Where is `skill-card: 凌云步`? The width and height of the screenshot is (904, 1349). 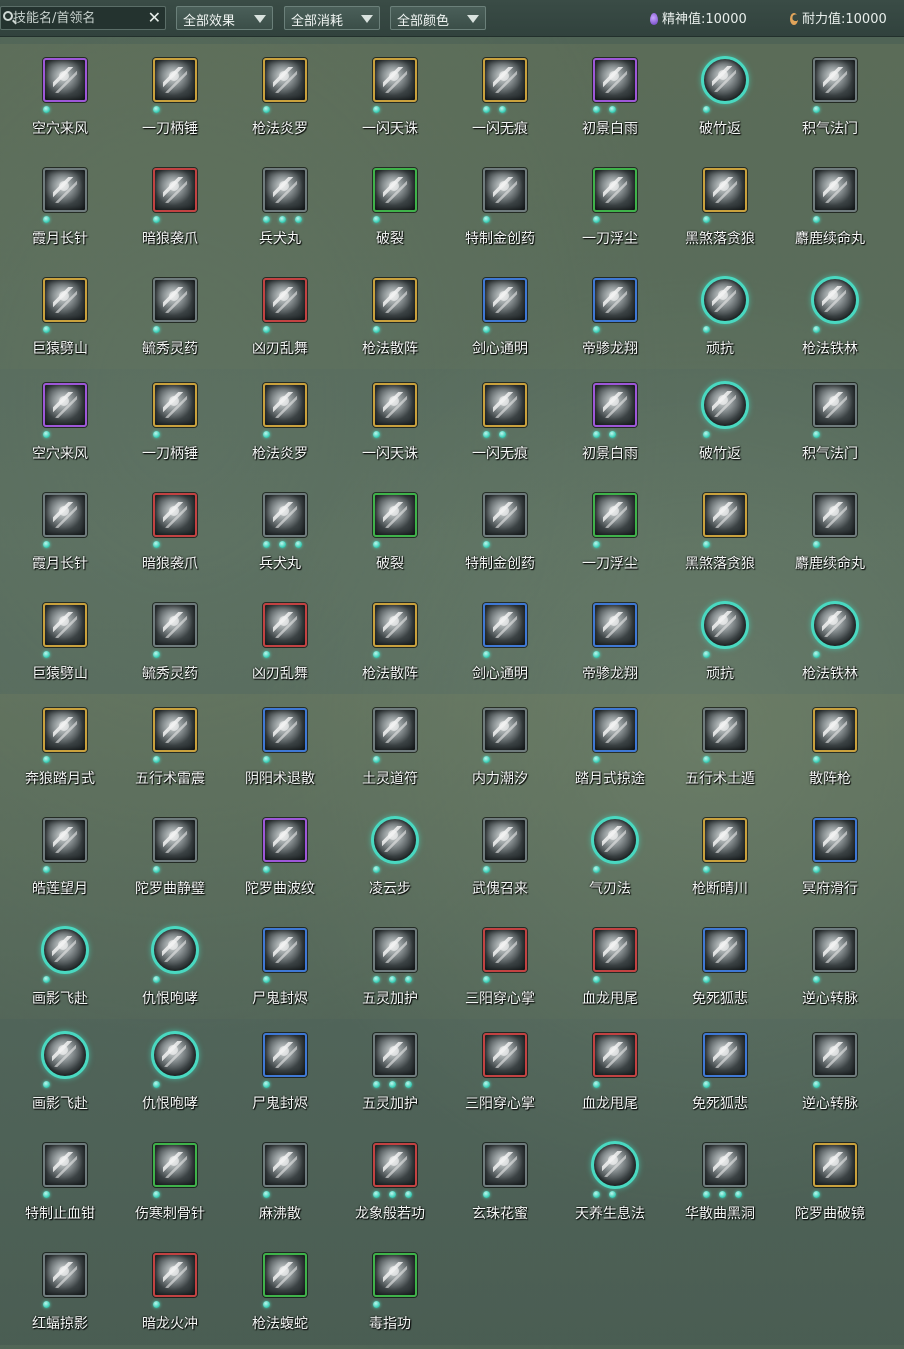 skill-card: 凌云步 is located at coordinates (390, 859).